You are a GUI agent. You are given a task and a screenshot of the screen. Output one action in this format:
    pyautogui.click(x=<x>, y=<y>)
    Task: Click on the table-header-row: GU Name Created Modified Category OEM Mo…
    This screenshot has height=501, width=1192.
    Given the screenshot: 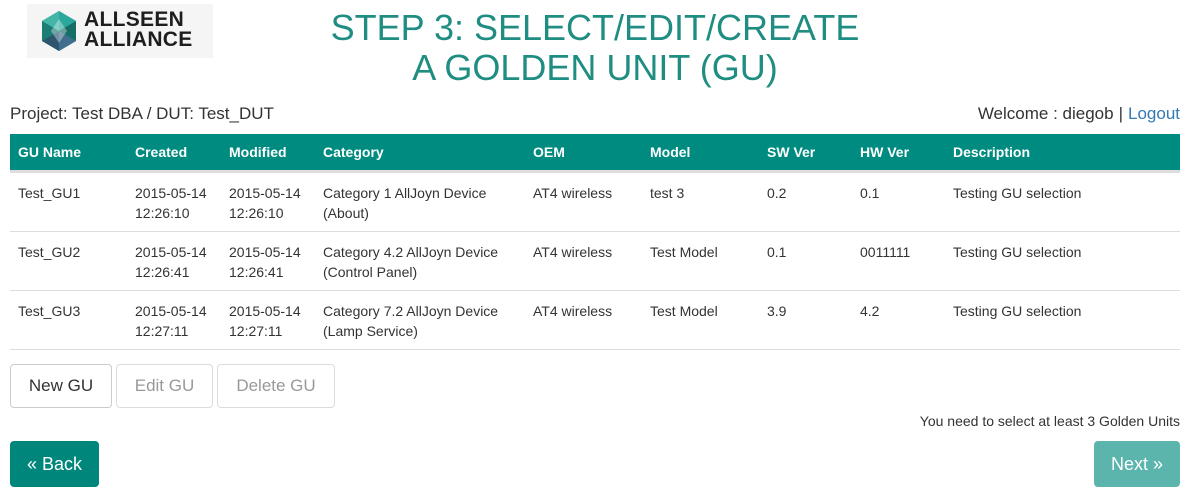 What is the action you would take?
    pyautogui.click(x=595, y=153)
    